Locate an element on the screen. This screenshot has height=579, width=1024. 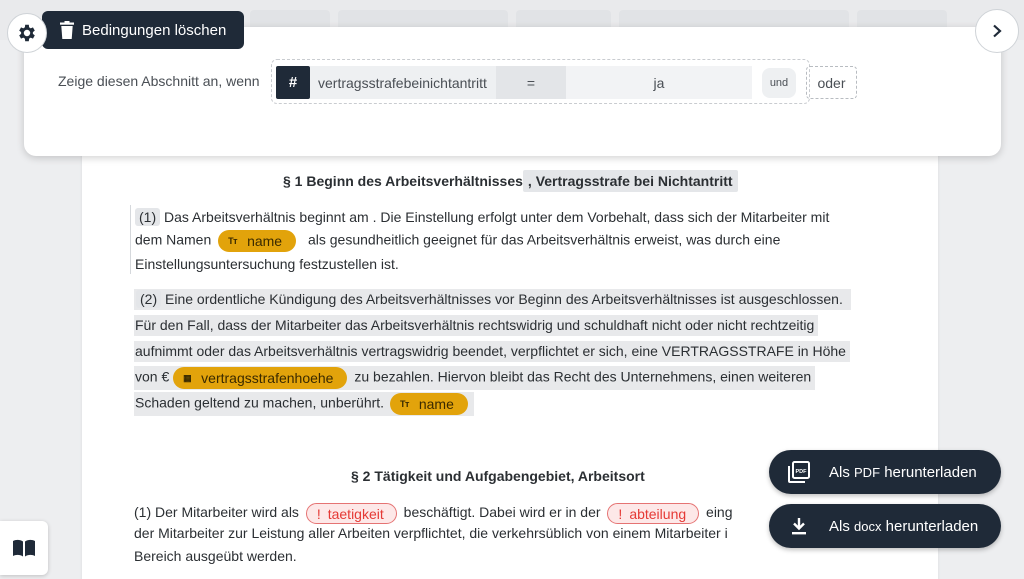
book-icon is located at coordinates (24, 548).